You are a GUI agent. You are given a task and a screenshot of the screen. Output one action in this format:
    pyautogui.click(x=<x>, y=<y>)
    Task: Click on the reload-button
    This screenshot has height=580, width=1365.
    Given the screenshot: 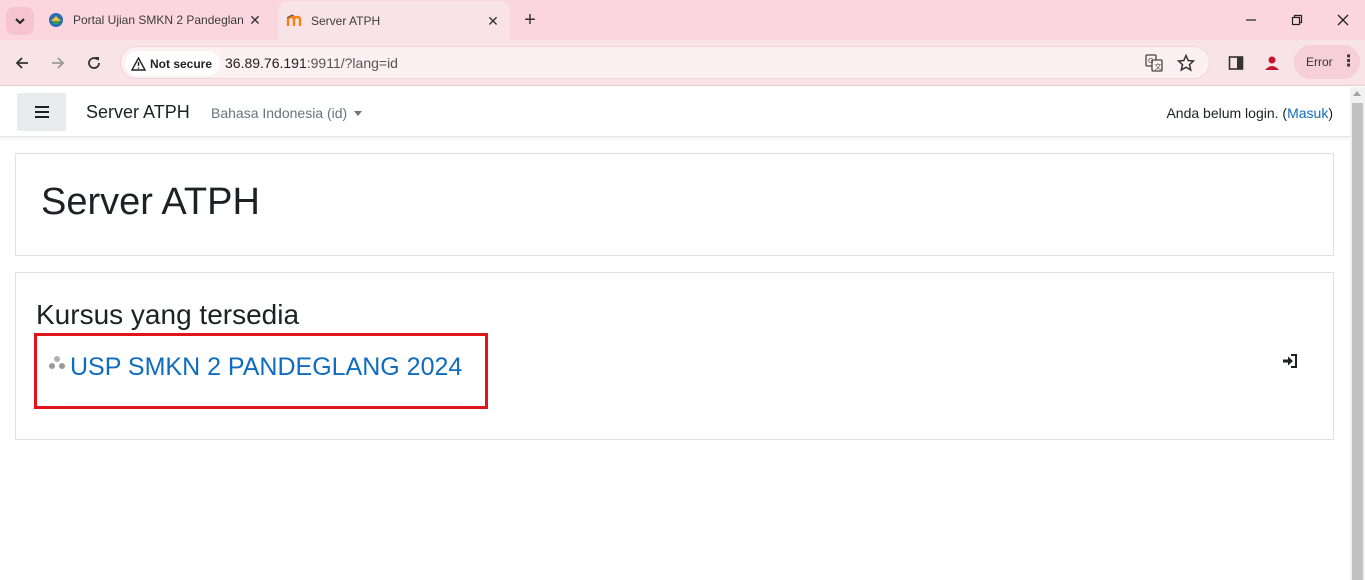 What is the action you would take?
    pyautogui.click(x=94, y=63)
    